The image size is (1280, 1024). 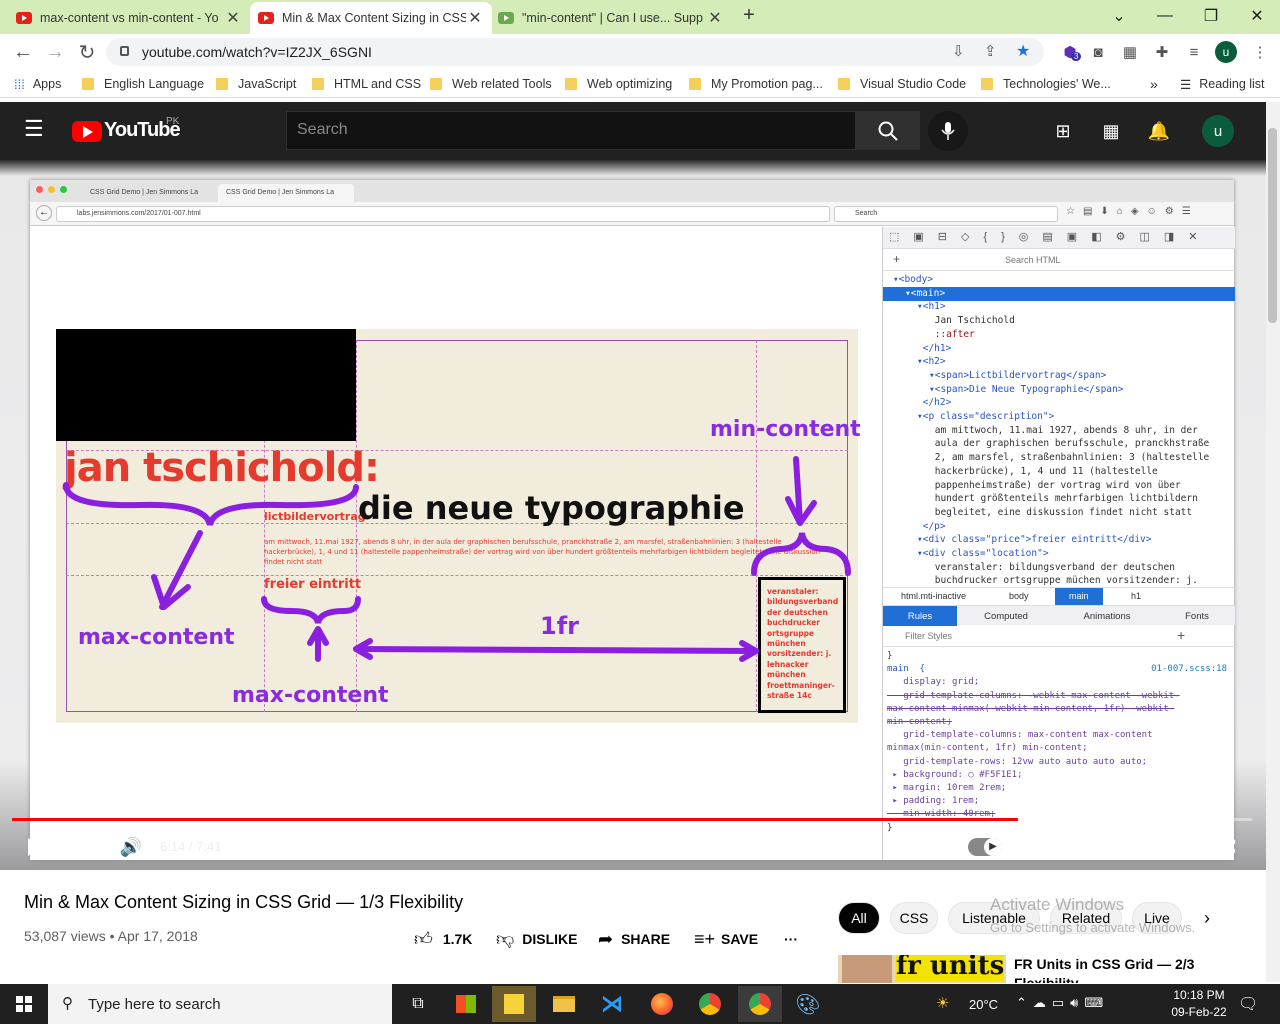 I want to click on install-icon: ⇩, so click(x=958, y=51).